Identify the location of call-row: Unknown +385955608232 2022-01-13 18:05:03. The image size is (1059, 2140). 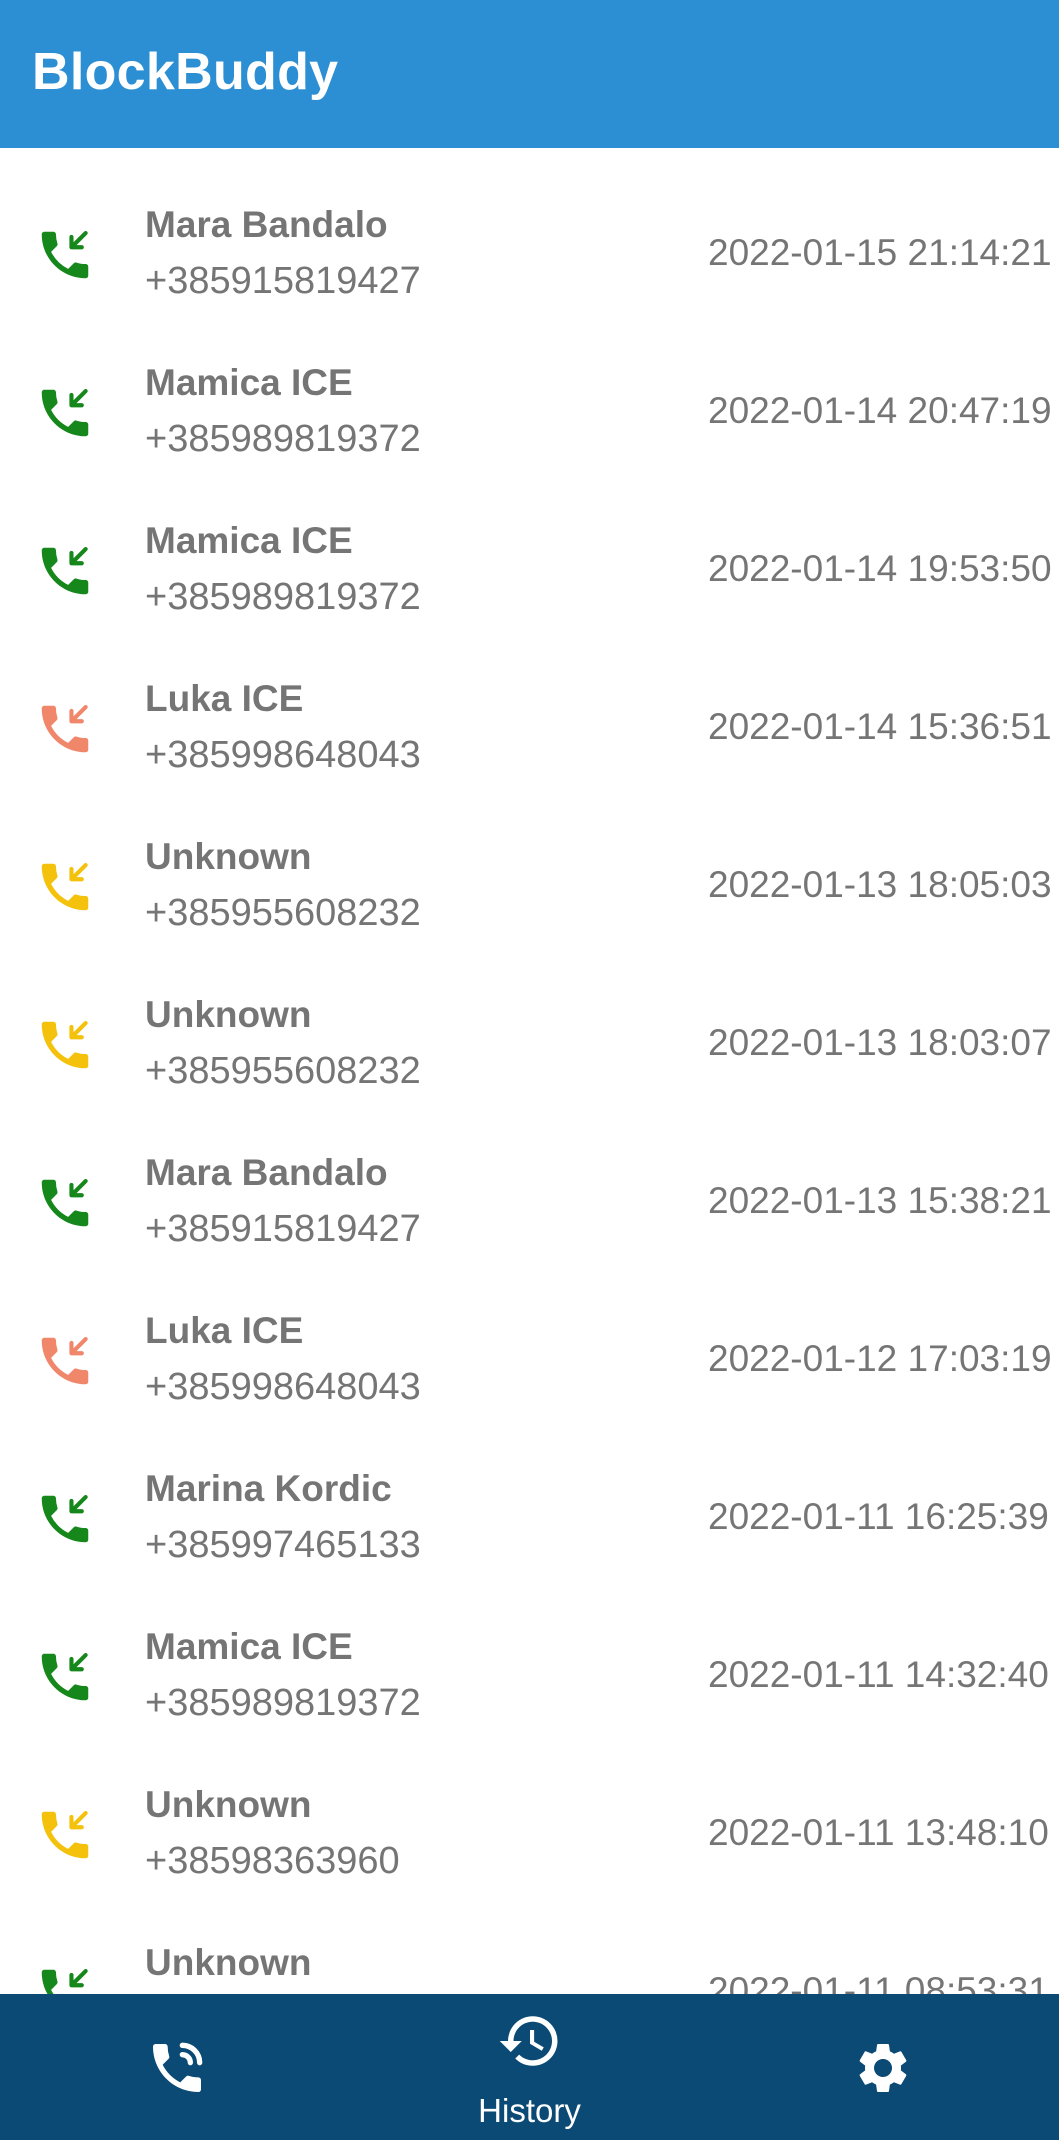
(529, 859).